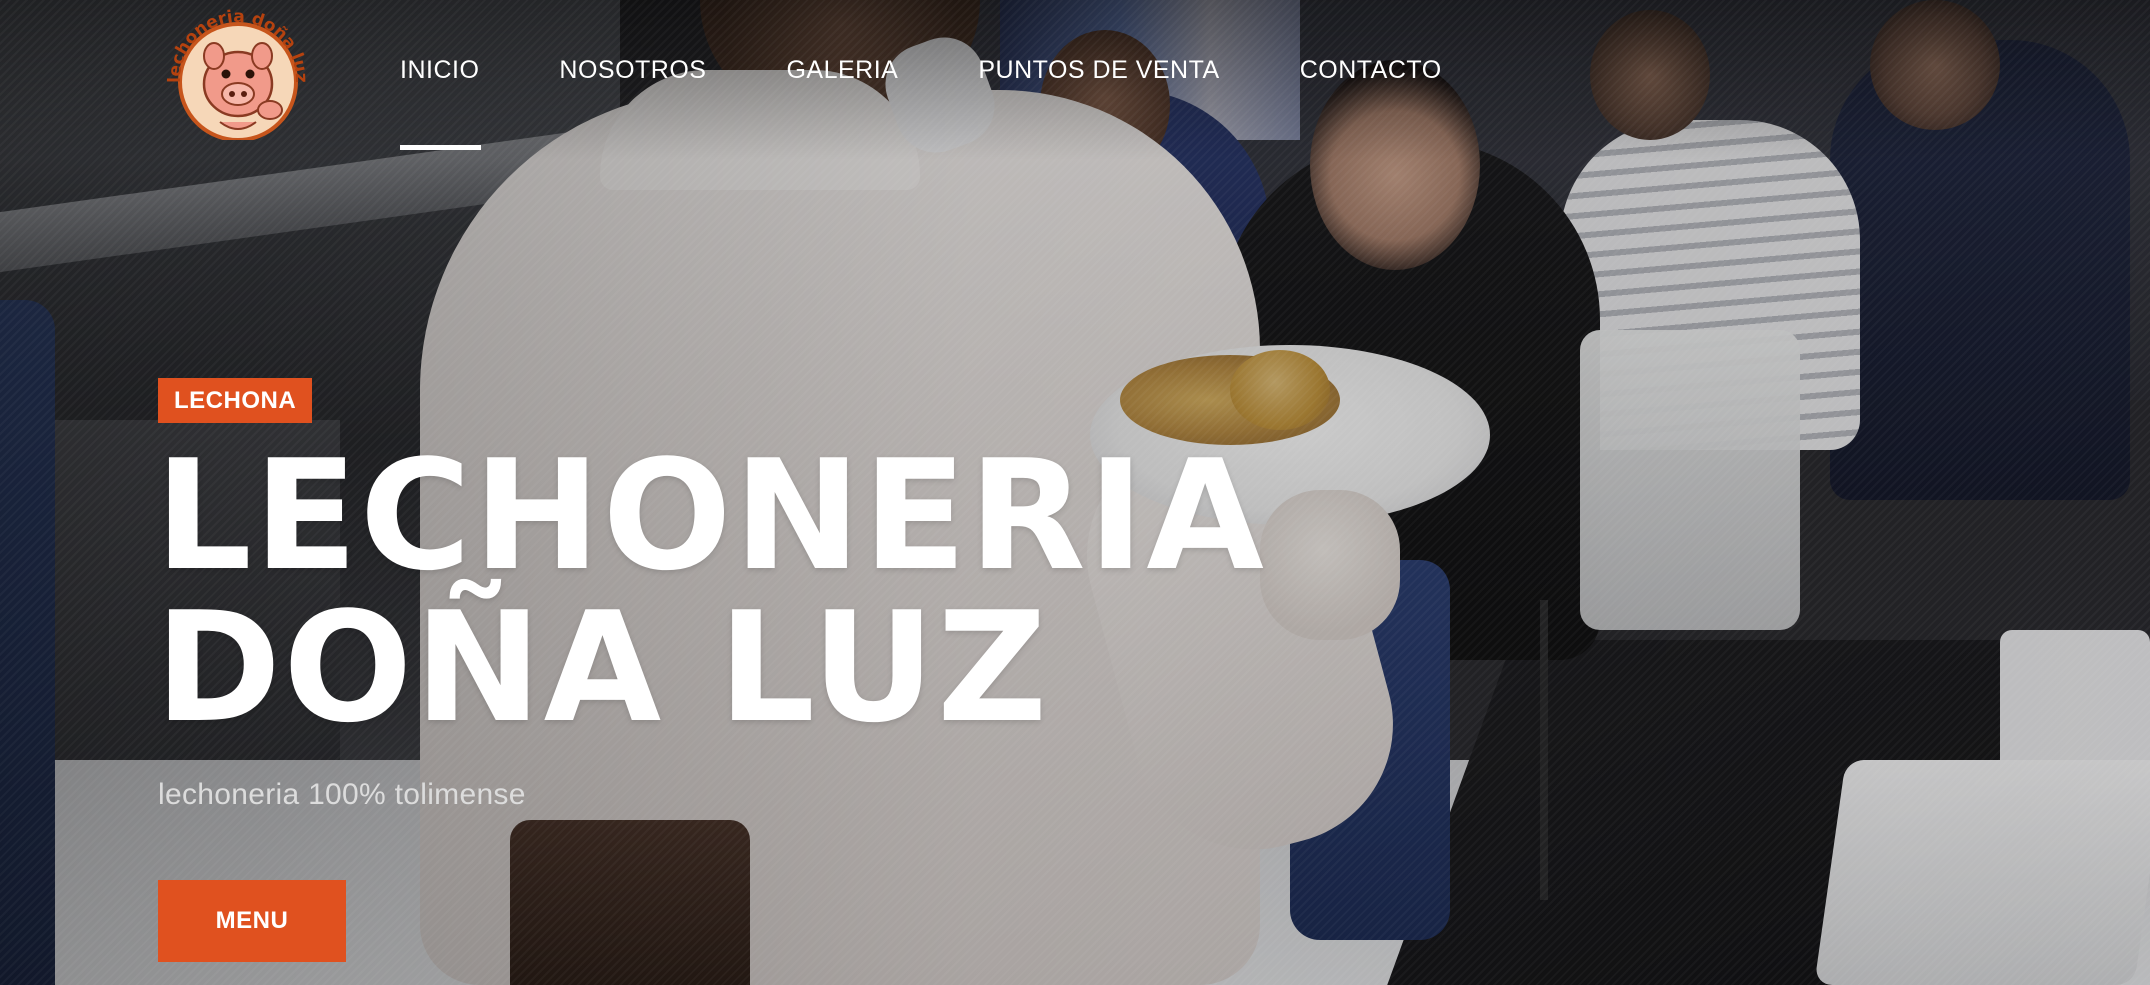  Describe the element at coordinates (1371, 100) in the screenshot. I see `nav-item-contacto: CONTACTO` at that location.